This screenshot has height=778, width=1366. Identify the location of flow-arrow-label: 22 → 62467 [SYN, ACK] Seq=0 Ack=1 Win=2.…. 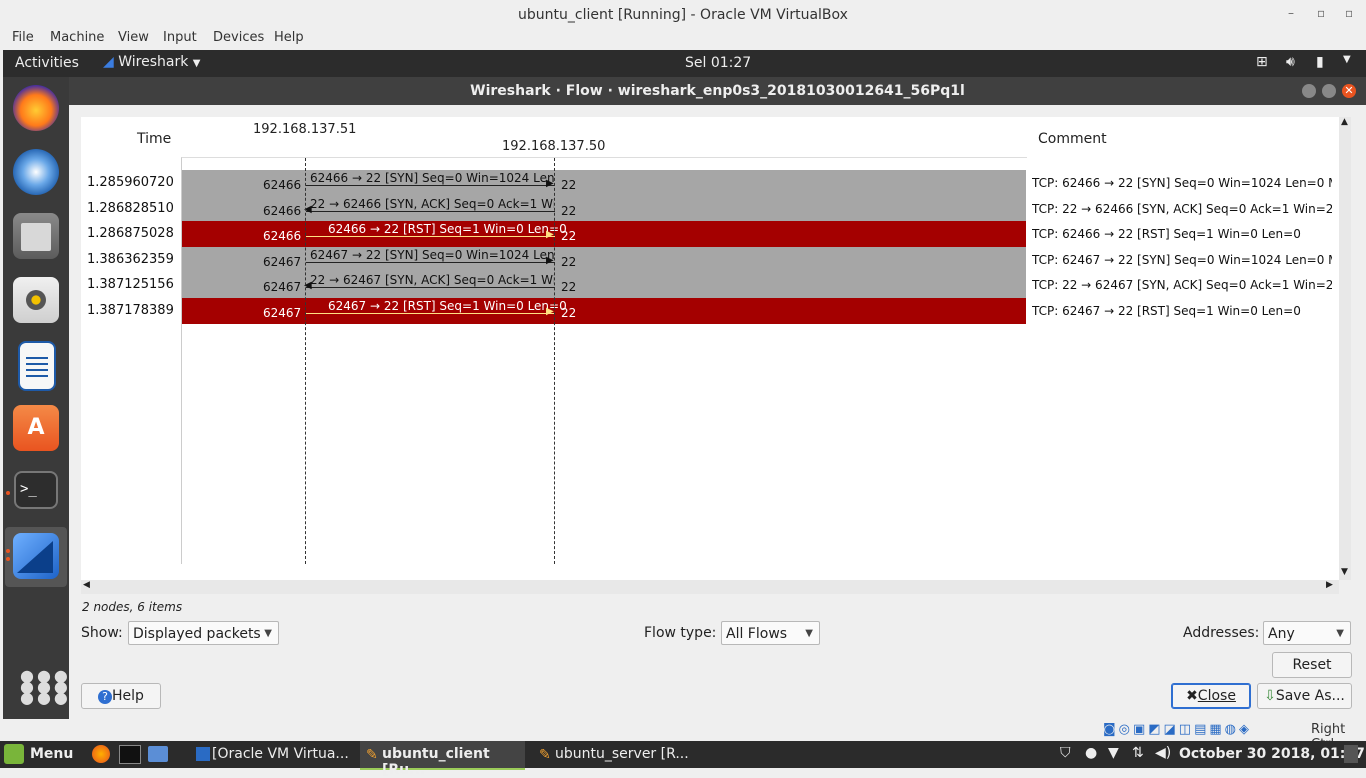
(432, 280).